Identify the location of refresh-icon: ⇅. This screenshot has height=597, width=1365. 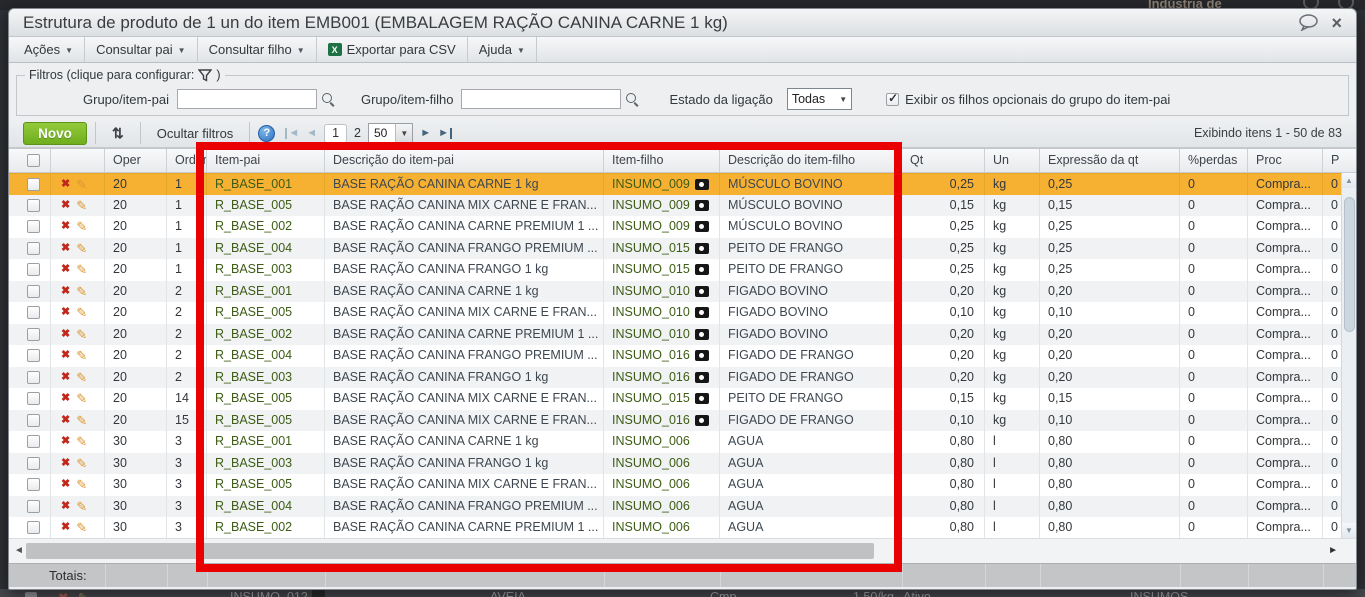
(118, 133).